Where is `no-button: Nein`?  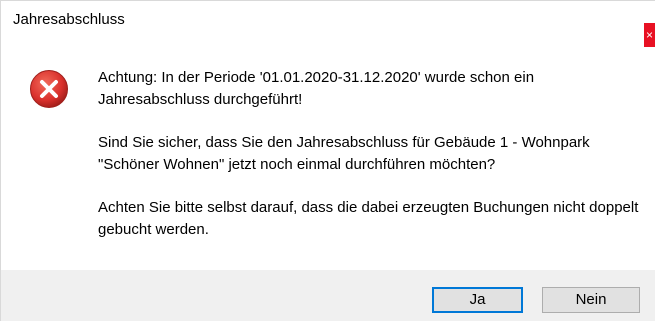
no-button: Nein is located at coordinates (591, 300).